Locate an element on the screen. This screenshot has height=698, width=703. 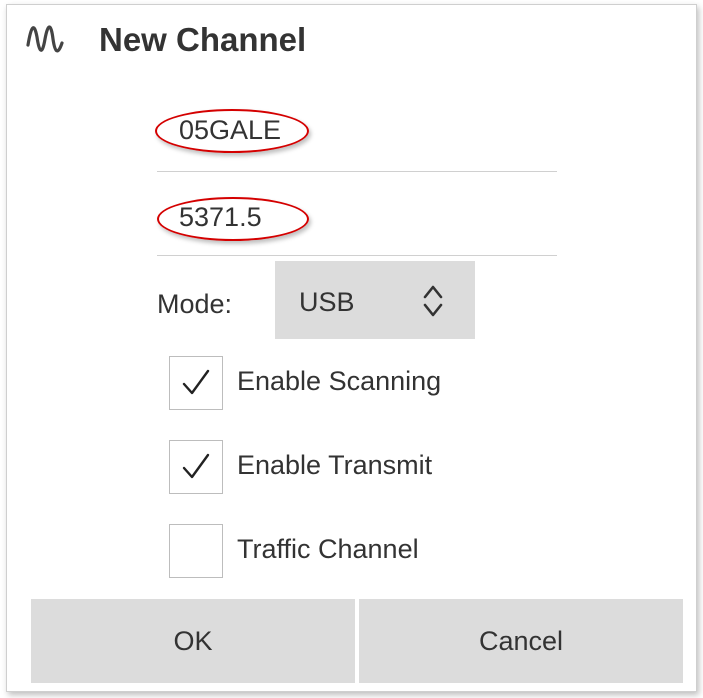
updown-chevron-icon is located at coordinates (433, 301).